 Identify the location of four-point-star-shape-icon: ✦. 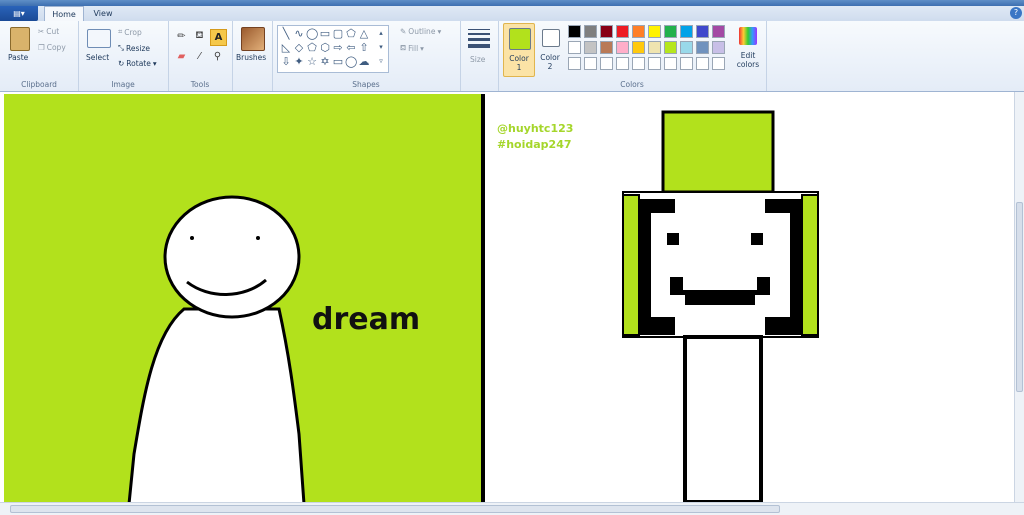
(299, 61).